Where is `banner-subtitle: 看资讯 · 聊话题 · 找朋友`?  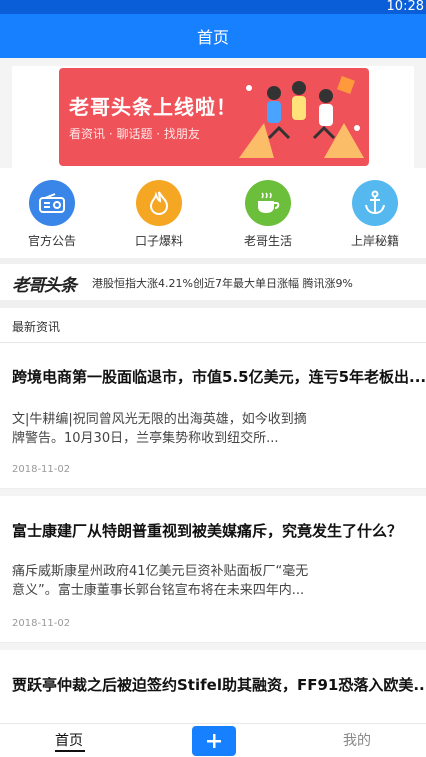
banner-subtitle: 看资讯 · 聊话题 · 找朋友 is located at coordinates (134, 134).